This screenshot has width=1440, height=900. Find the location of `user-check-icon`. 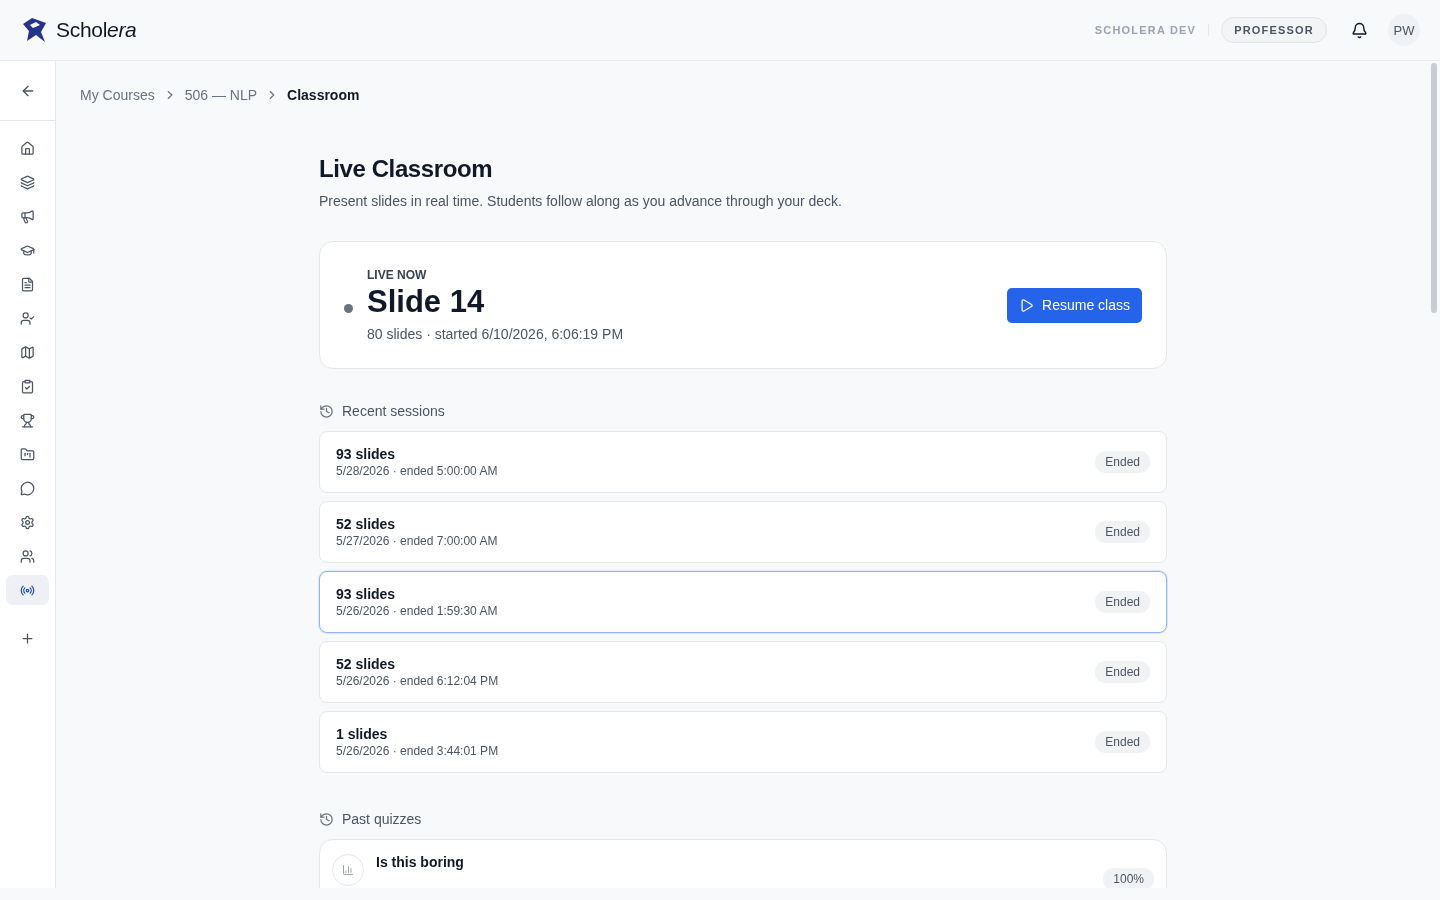

user-check-icon is located at coordinates (27, 318).